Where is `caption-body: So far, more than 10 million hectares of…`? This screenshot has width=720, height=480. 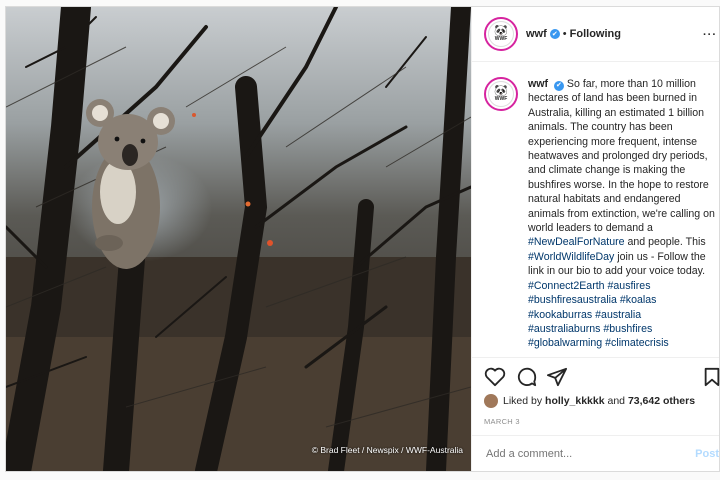 caption-body: So far, more than 10 million hectares of… is located at coordinates (621, 213).